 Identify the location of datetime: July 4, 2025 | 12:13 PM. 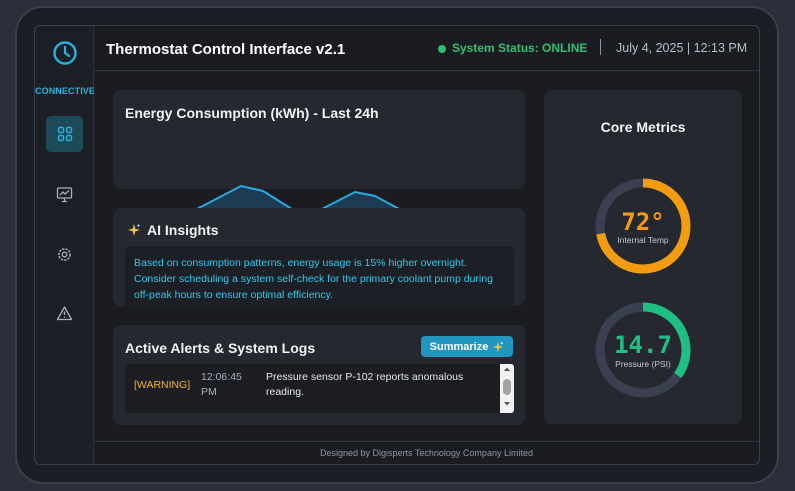
(681, 48).